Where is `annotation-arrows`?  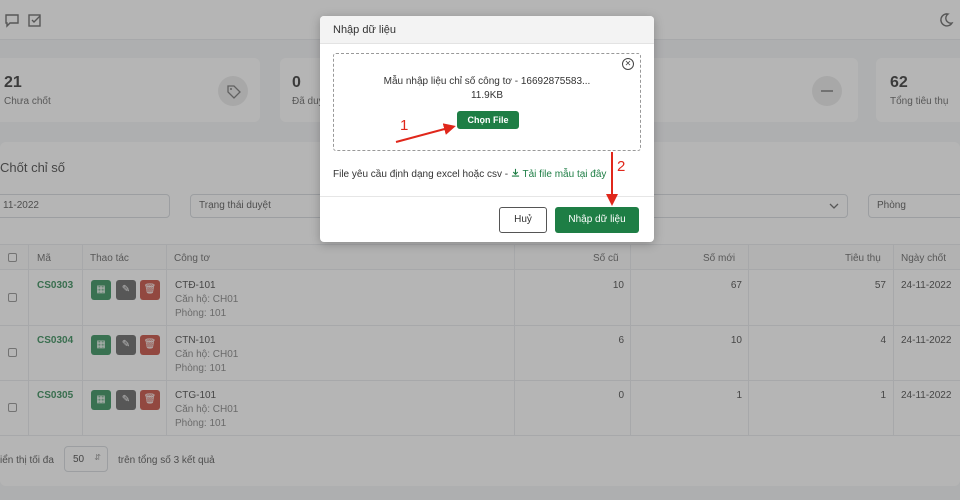 annotation-arrows is located at coordinates (506, 164).